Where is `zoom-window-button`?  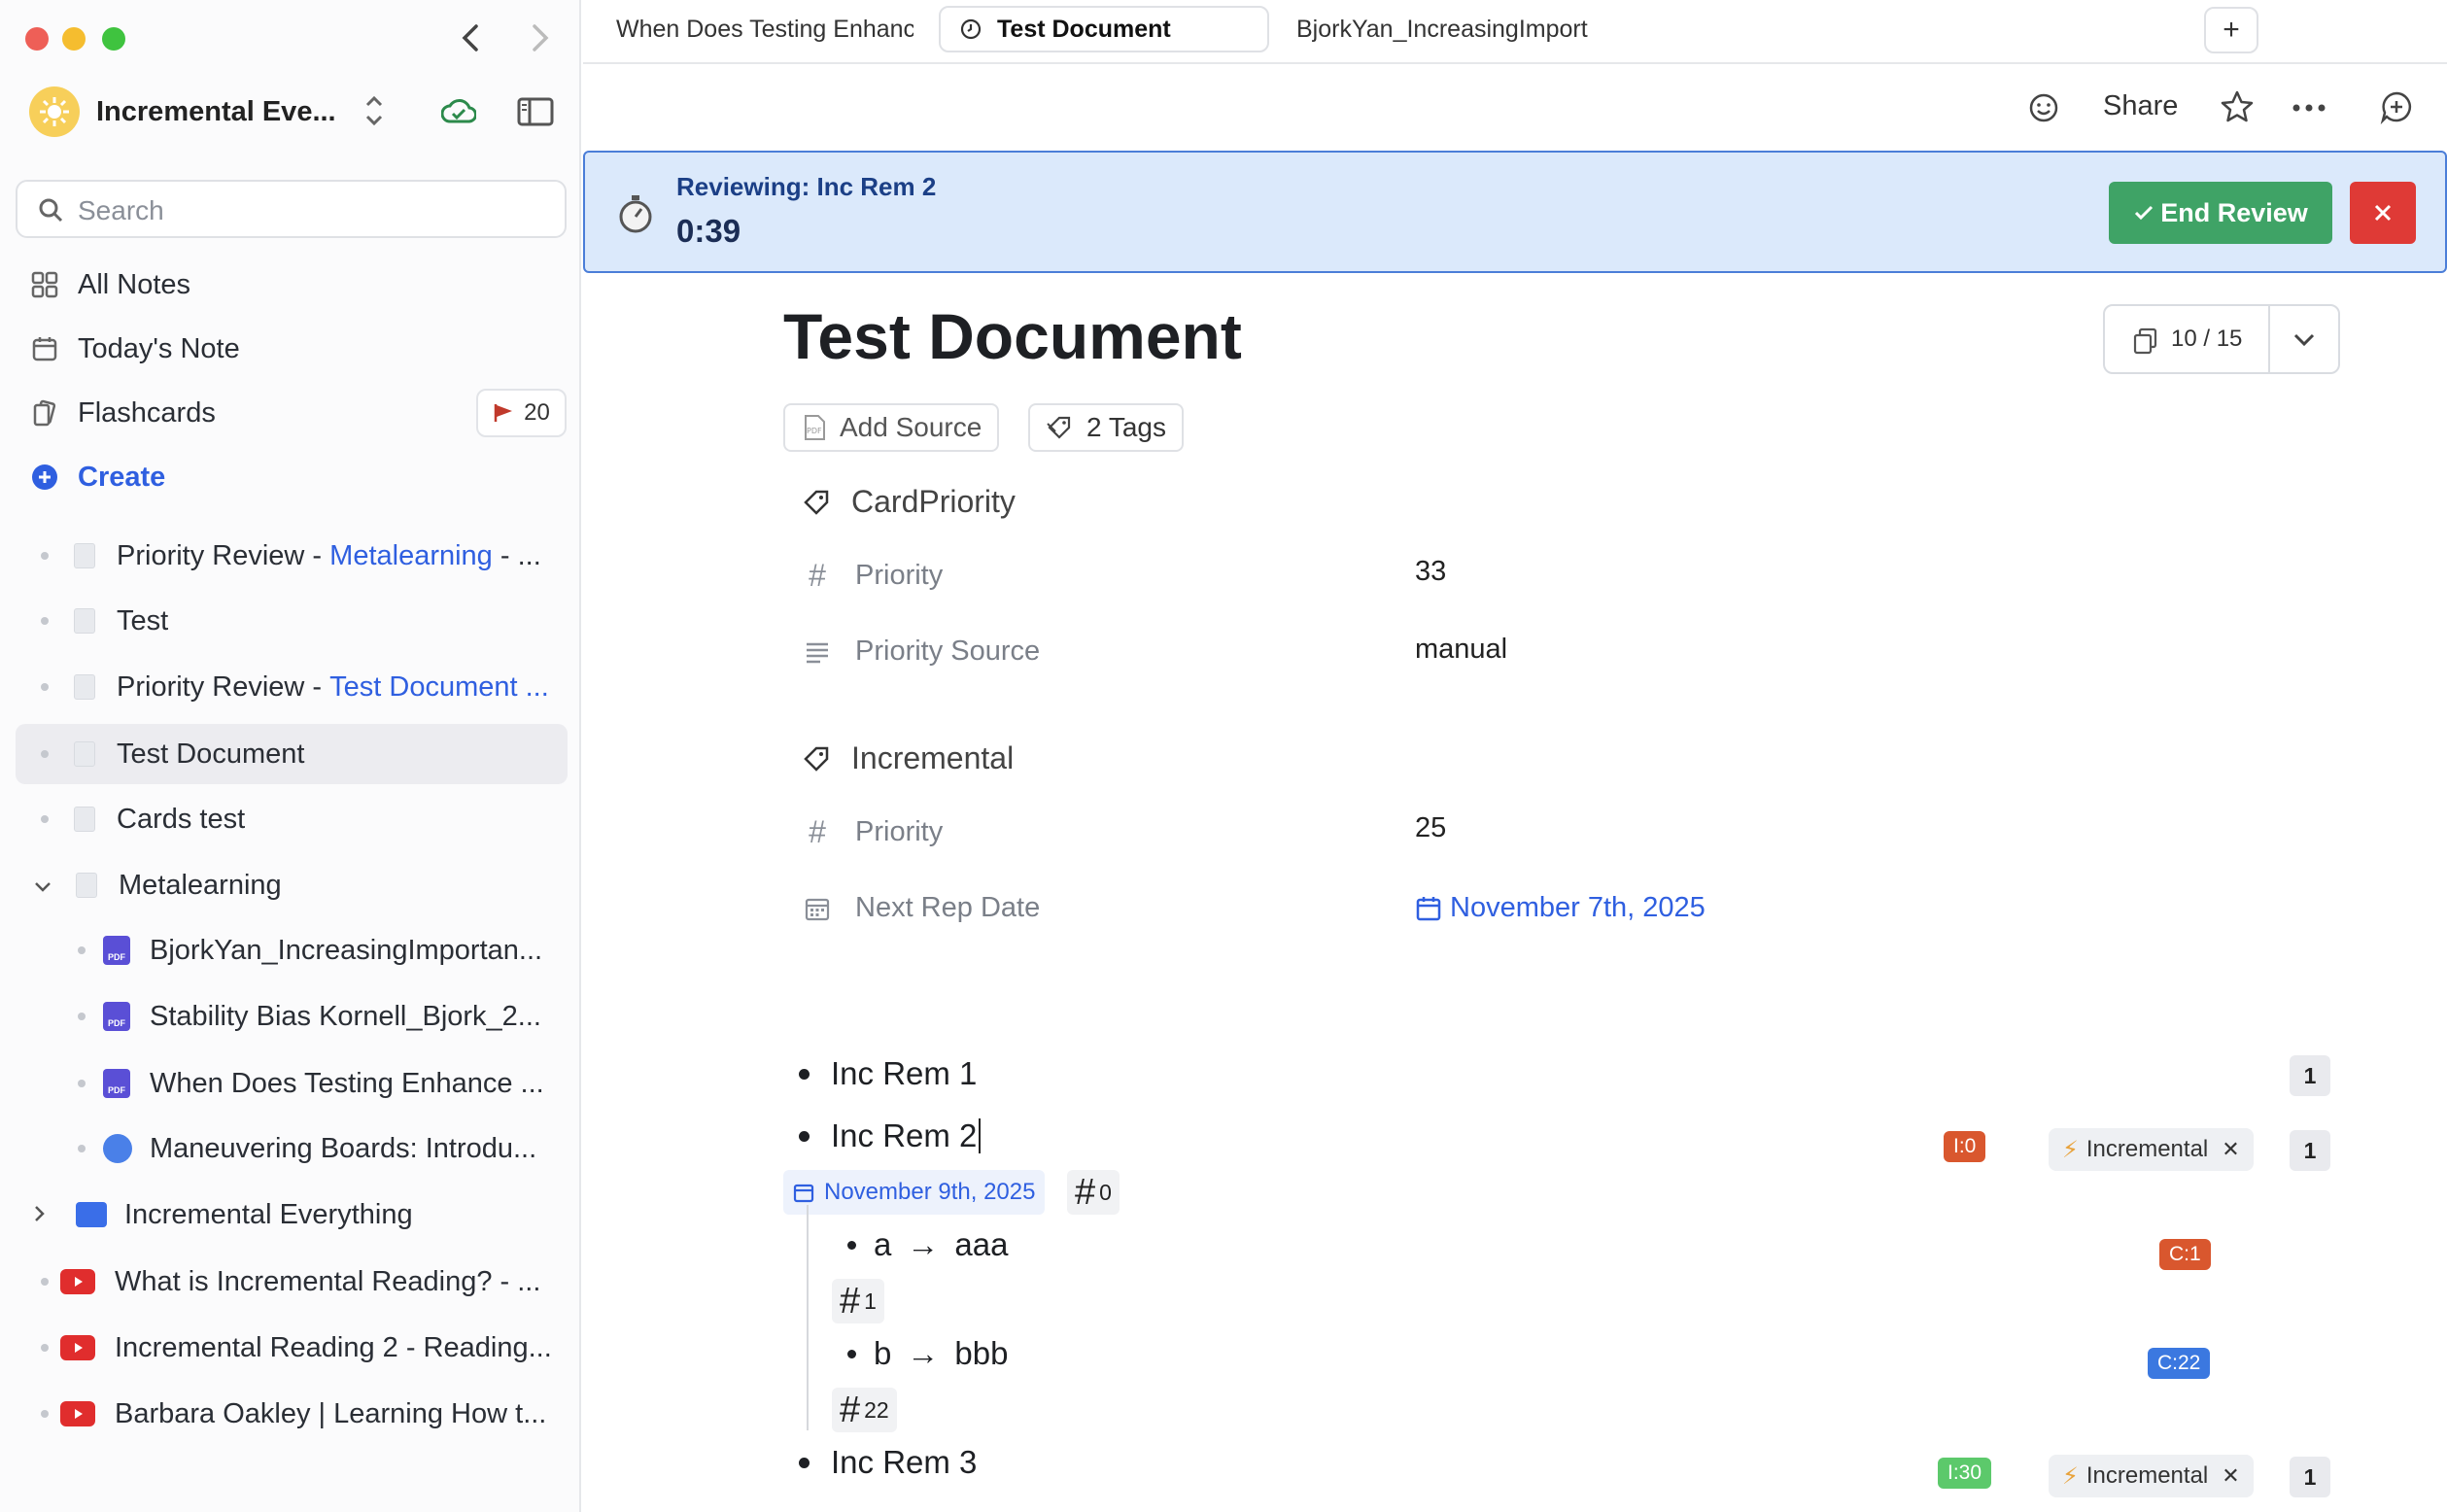 zoom-window-button is located at coordinates (113, 39).